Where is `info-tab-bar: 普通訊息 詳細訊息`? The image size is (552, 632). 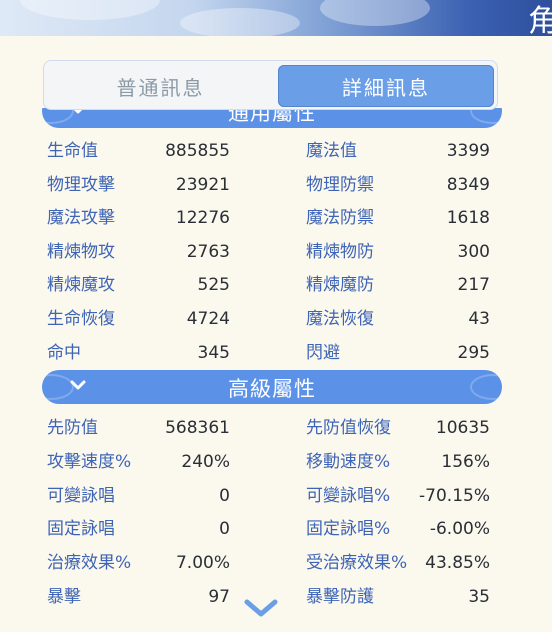 info-tab-bar: 普通訊息 詳細訊息 is located at coordinates (270, 85).